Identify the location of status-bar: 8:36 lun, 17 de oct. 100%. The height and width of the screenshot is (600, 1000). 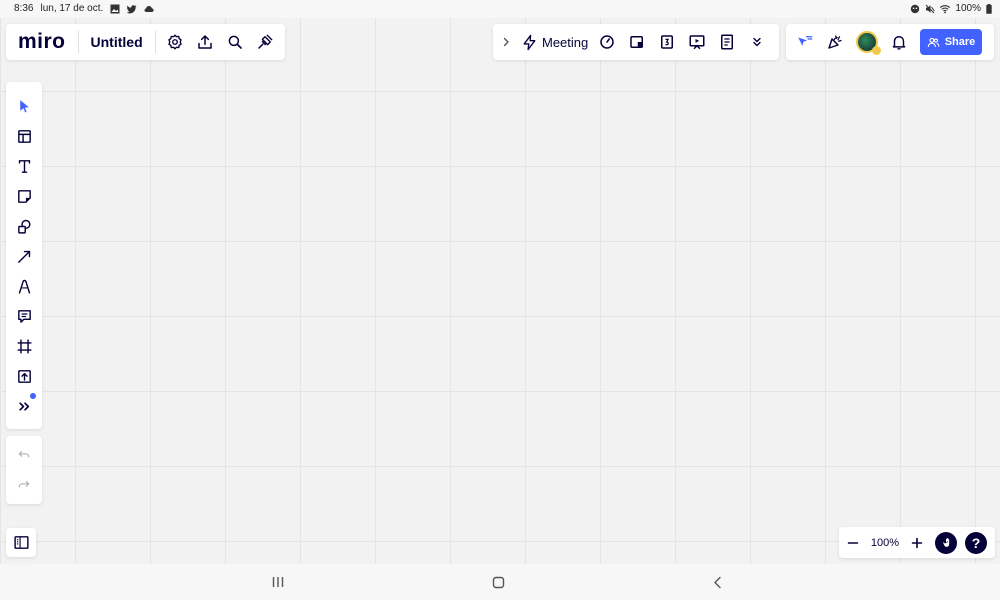
(500, 9).